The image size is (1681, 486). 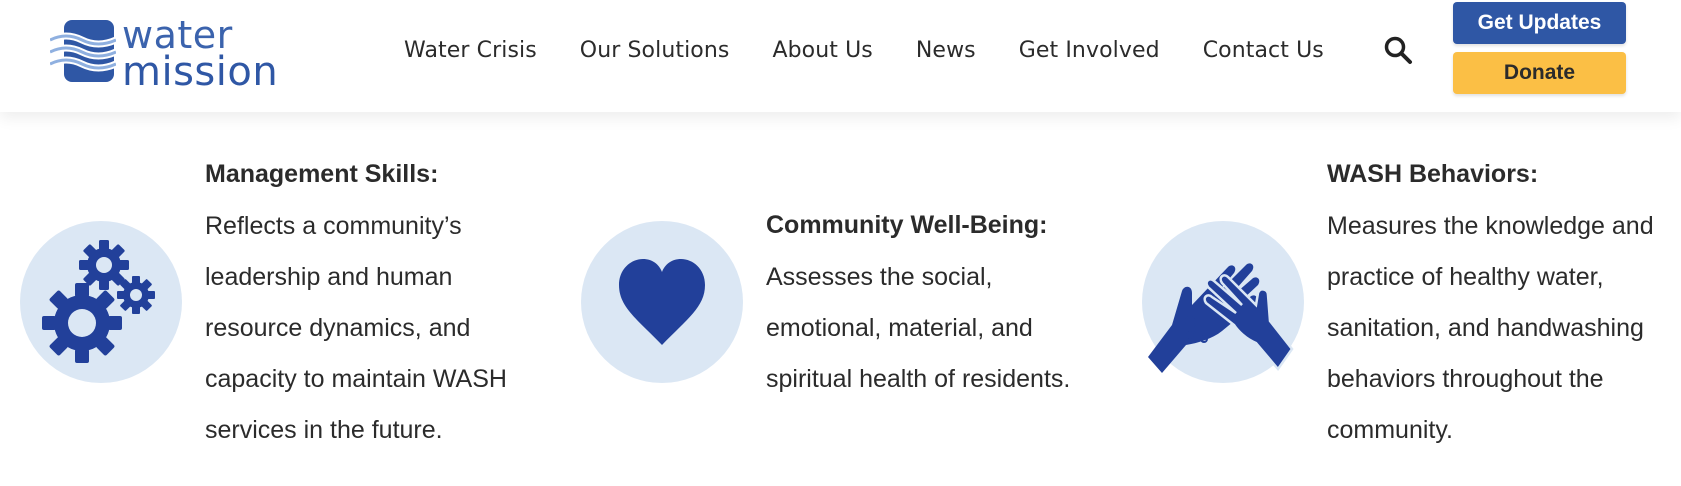 What do you see at coordinates (322, 174) in the screenshot?
I see `feature-title: Management Skills:` at bounding box center [322, 174].